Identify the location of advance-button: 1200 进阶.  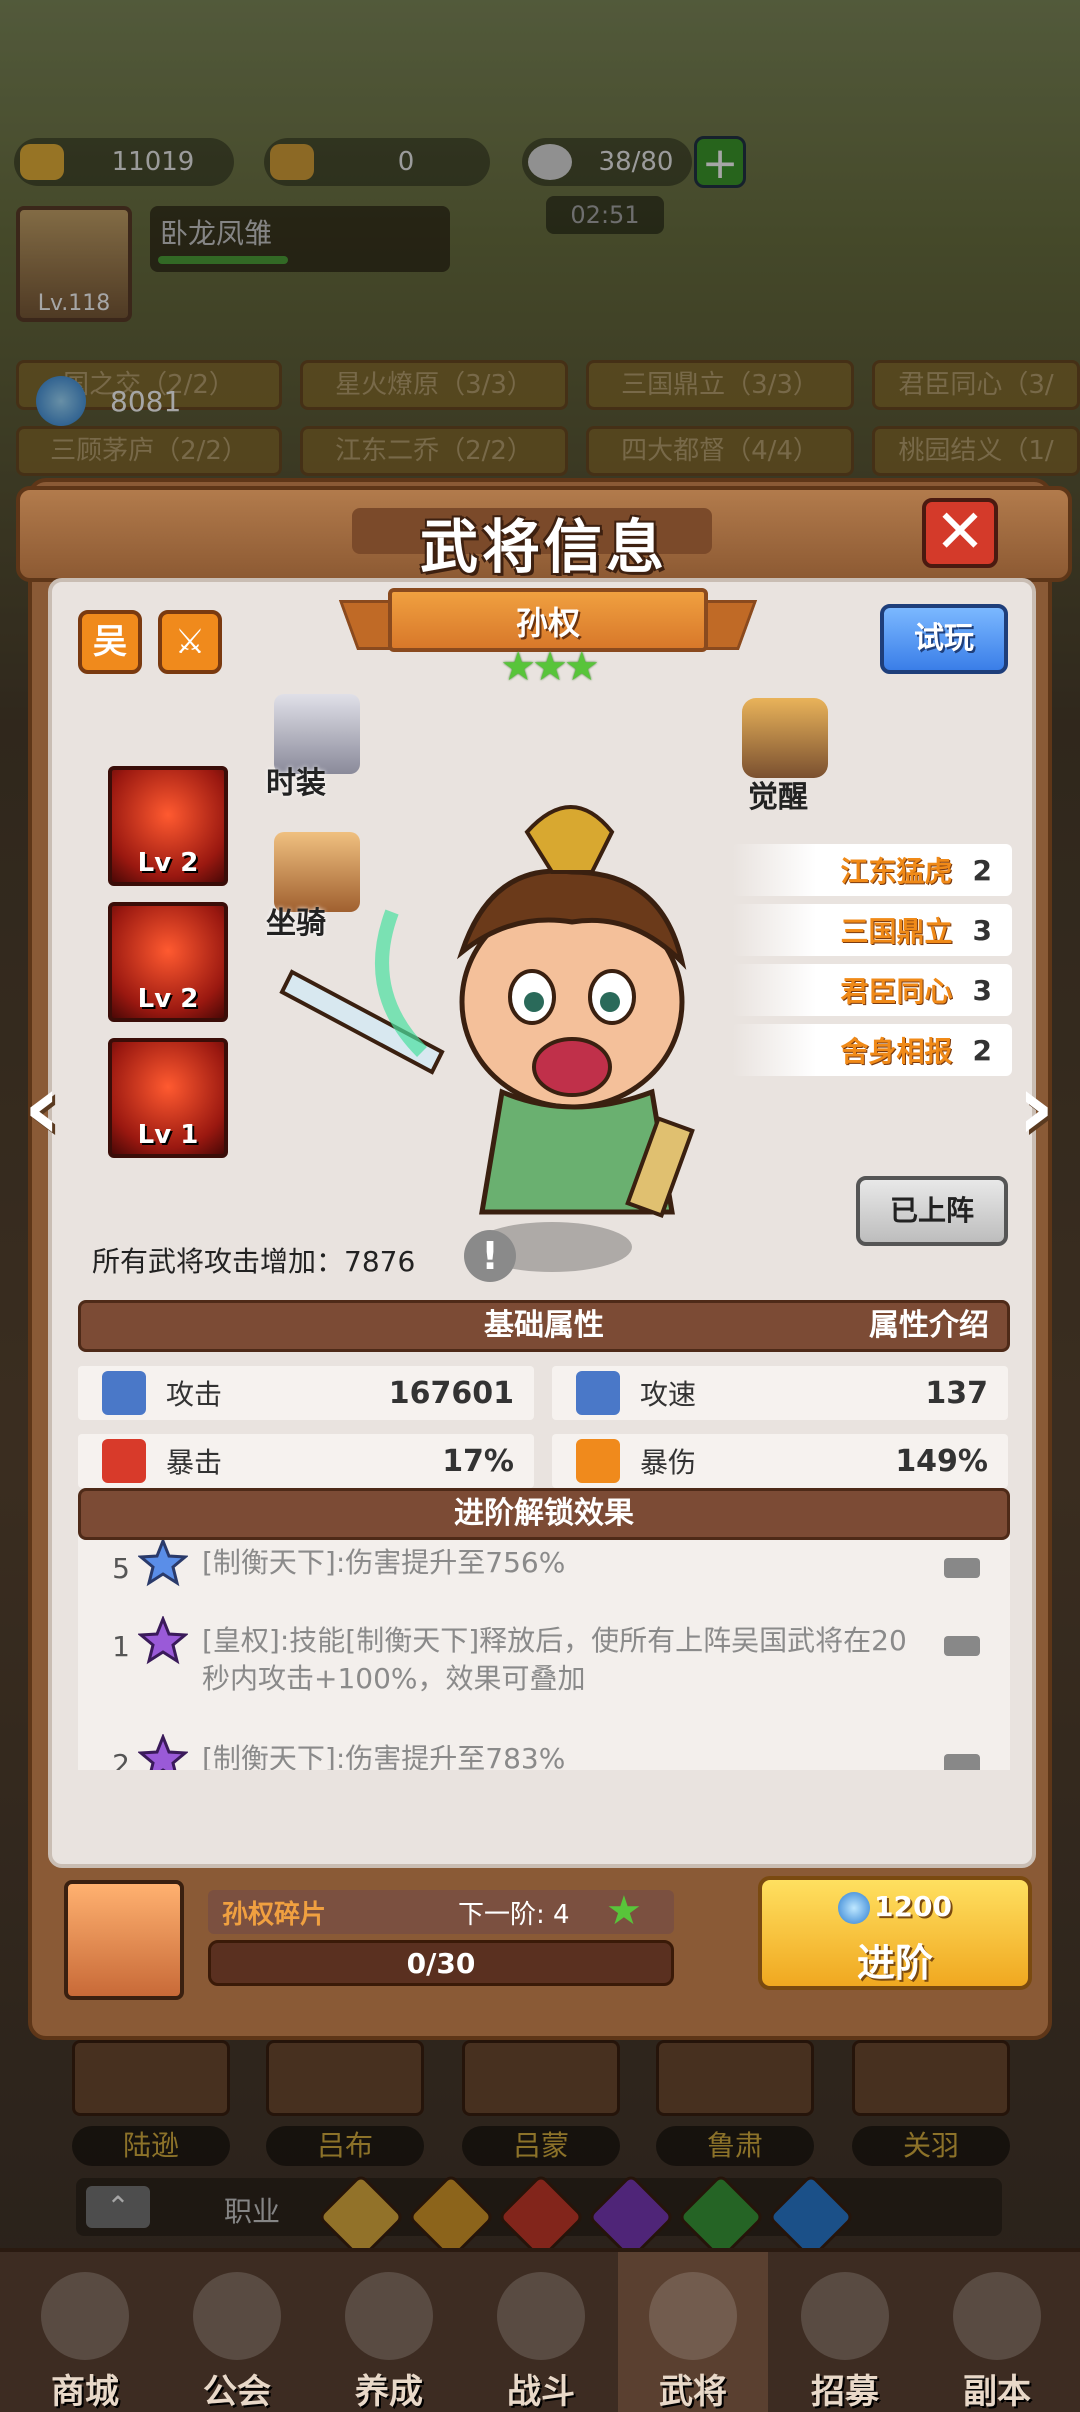
(895, 1933).